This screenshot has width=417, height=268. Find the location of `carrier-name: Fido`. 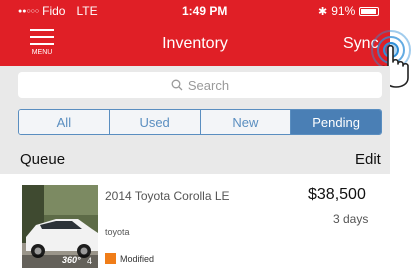

carrier-name: Fido is located at coordinates (54, 11).